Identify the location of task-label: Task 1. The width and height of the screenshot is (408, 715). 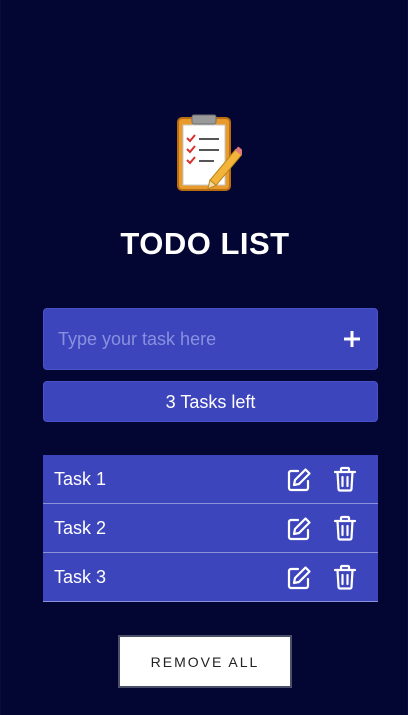
(80, 479).